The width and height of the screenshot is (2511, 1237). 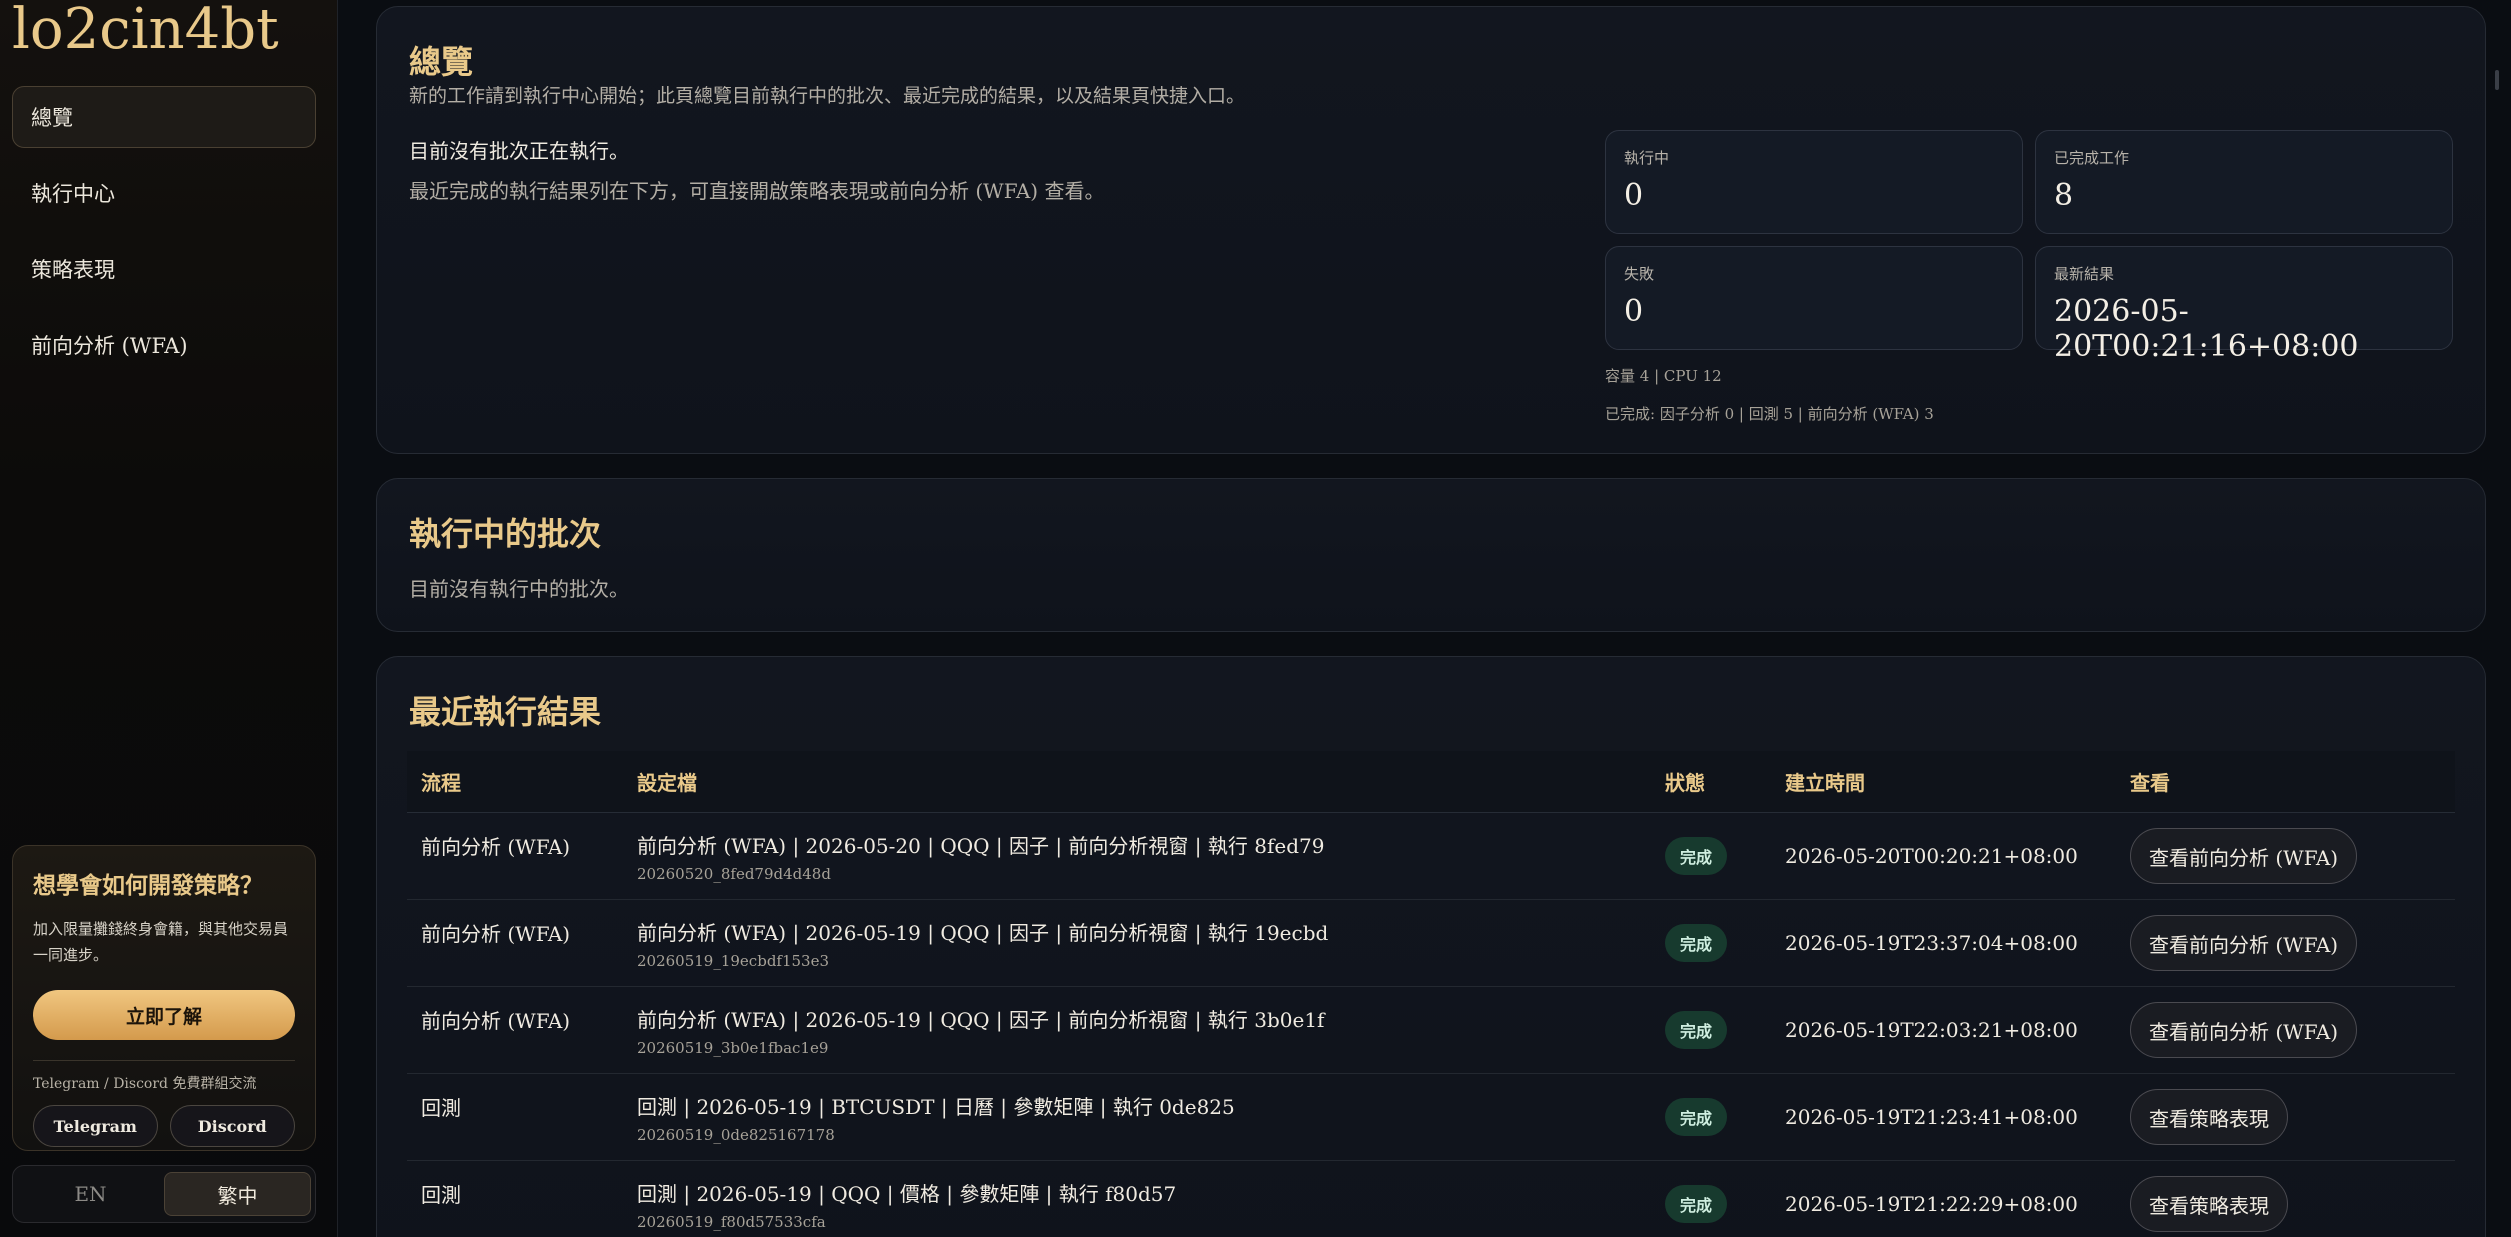 What do you see at coordinates (757, 191) in the screenshot?
I see `run-status-hint: 最近完成的執行結果列在下方，可直接開啟策略表現或前向分析 (WFA) 查看。` at bounding box center [757, 191].